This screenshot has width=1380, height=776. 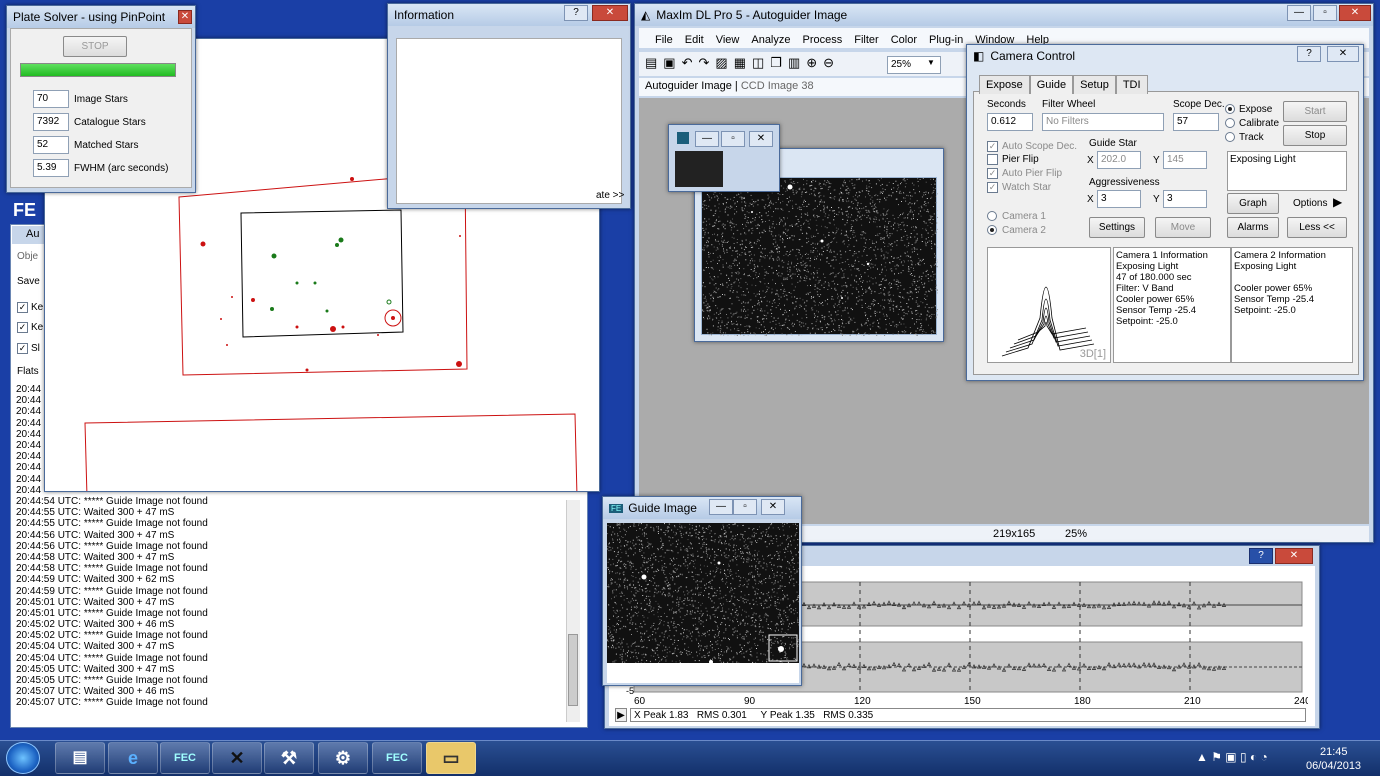 I want to click on tray-icons: ▲ ⚑ ▣ ▯ ◐ ◔, so click(x=1232, y=757).